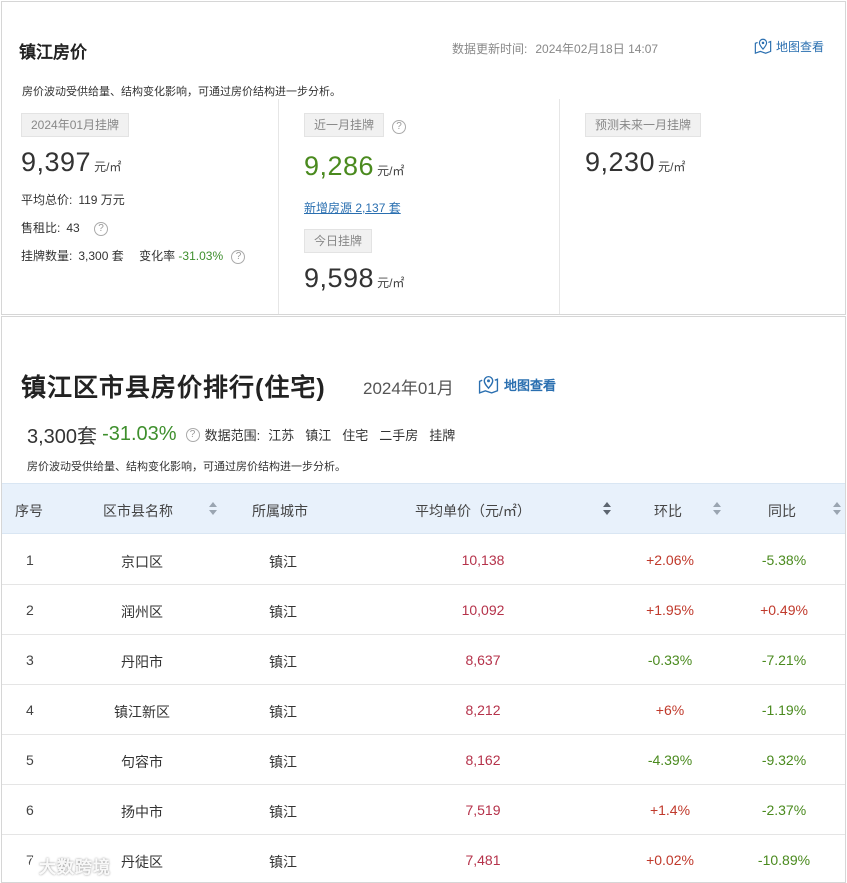 The image size is (847, 883). I want to click on table-row: 7 丹徒区 镇江 7,481 +0.02% -10.89%, so click(423, 859).